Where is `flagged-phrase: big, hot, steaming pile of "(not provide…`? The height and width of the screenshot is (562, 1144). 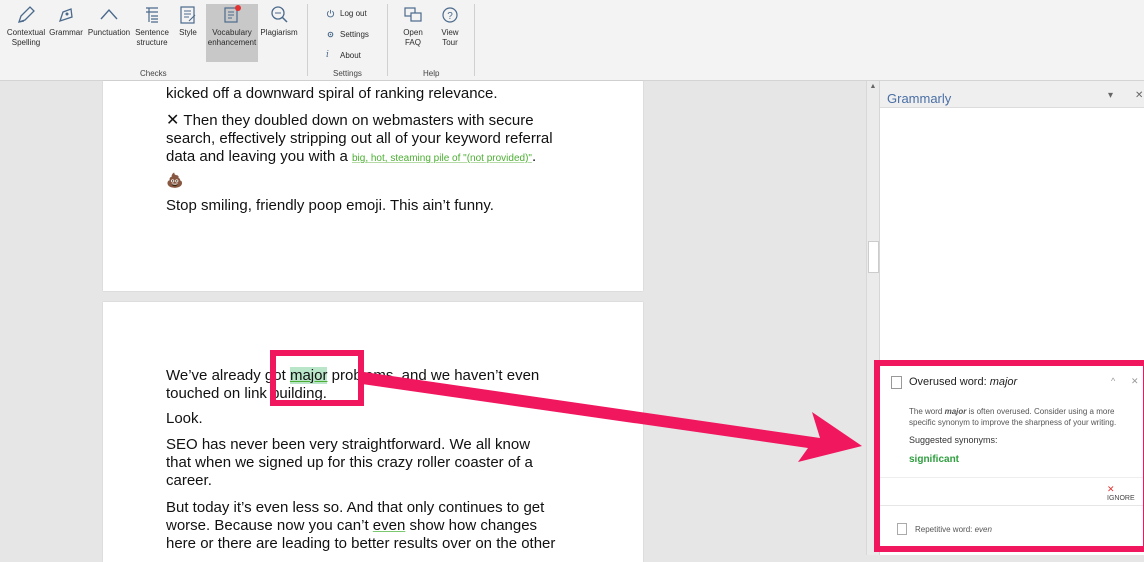
flagged-phrase: big, hot, steaming pile of "(not provide… is located at coordinates (442, 158).